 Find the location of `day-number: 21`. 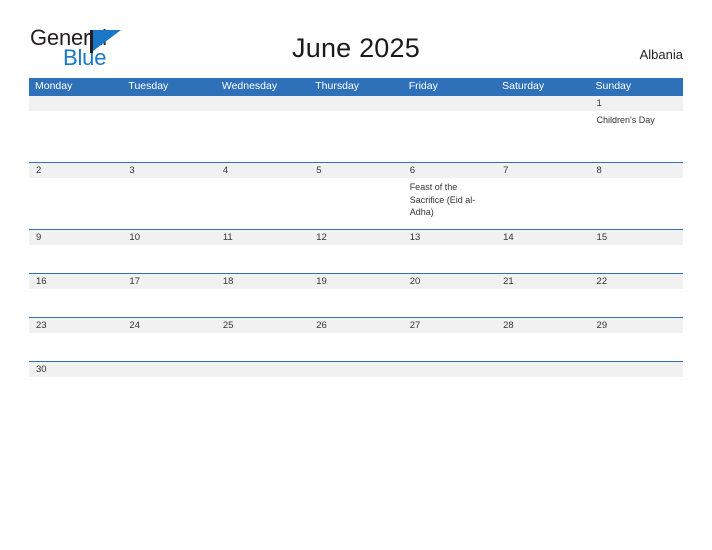

day-number: 21 is located at coordinates (542, 281).